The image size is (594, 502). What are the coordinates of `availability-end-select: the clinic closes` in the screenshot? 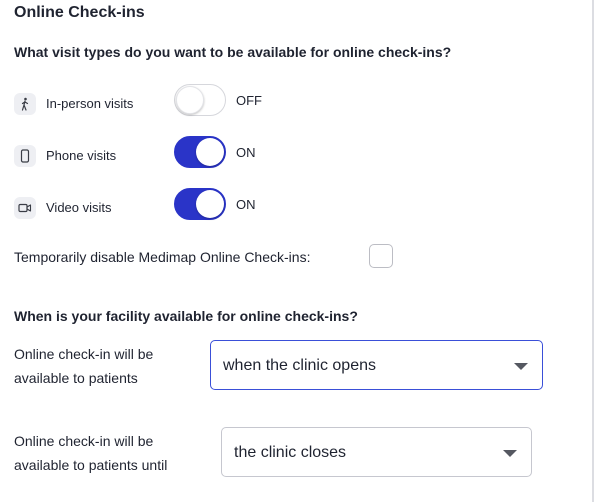 It's located at (376, 452).